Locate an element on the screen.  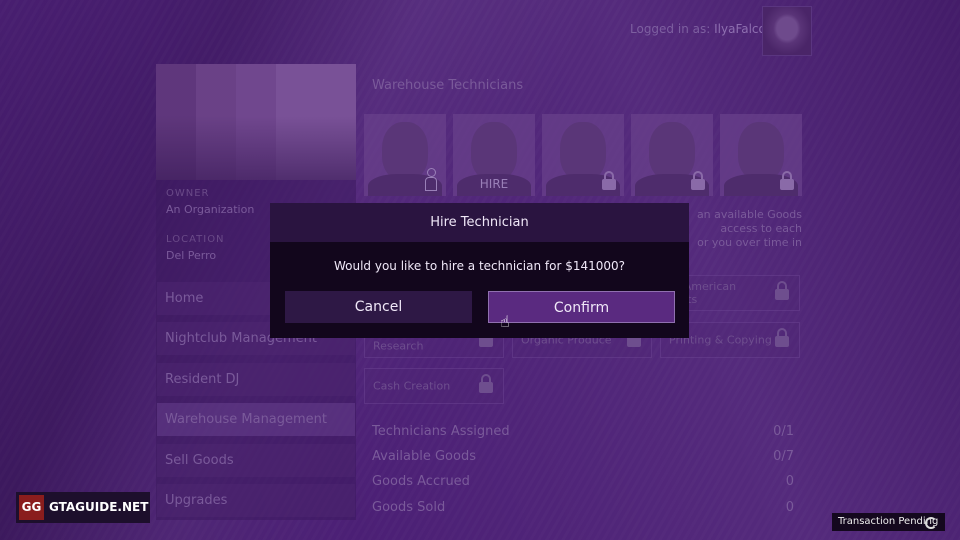
transaction-status: Transaction Pending is located at coordinates (888, 522).